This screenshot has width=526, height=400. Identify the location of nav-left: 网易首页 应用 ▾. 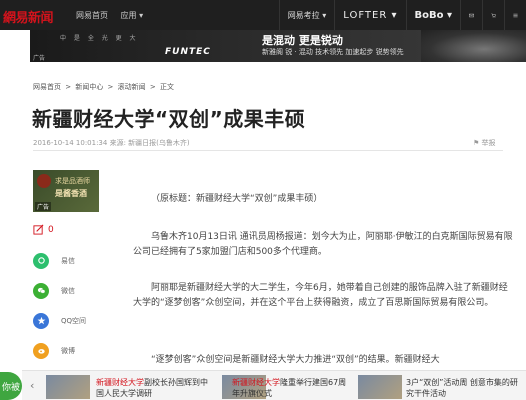
(114, 15).